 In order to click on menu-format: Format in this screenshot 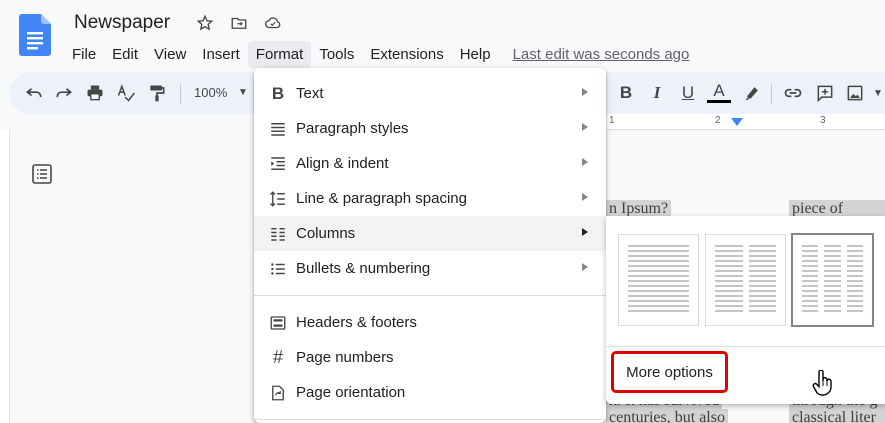, I will do `click(279, 54)`.